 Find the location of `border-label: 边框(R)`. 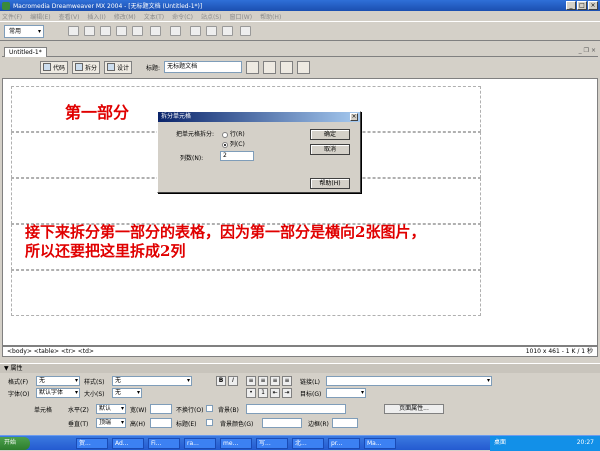

border-label: 边框(R) is located at coordinates (318, 424).